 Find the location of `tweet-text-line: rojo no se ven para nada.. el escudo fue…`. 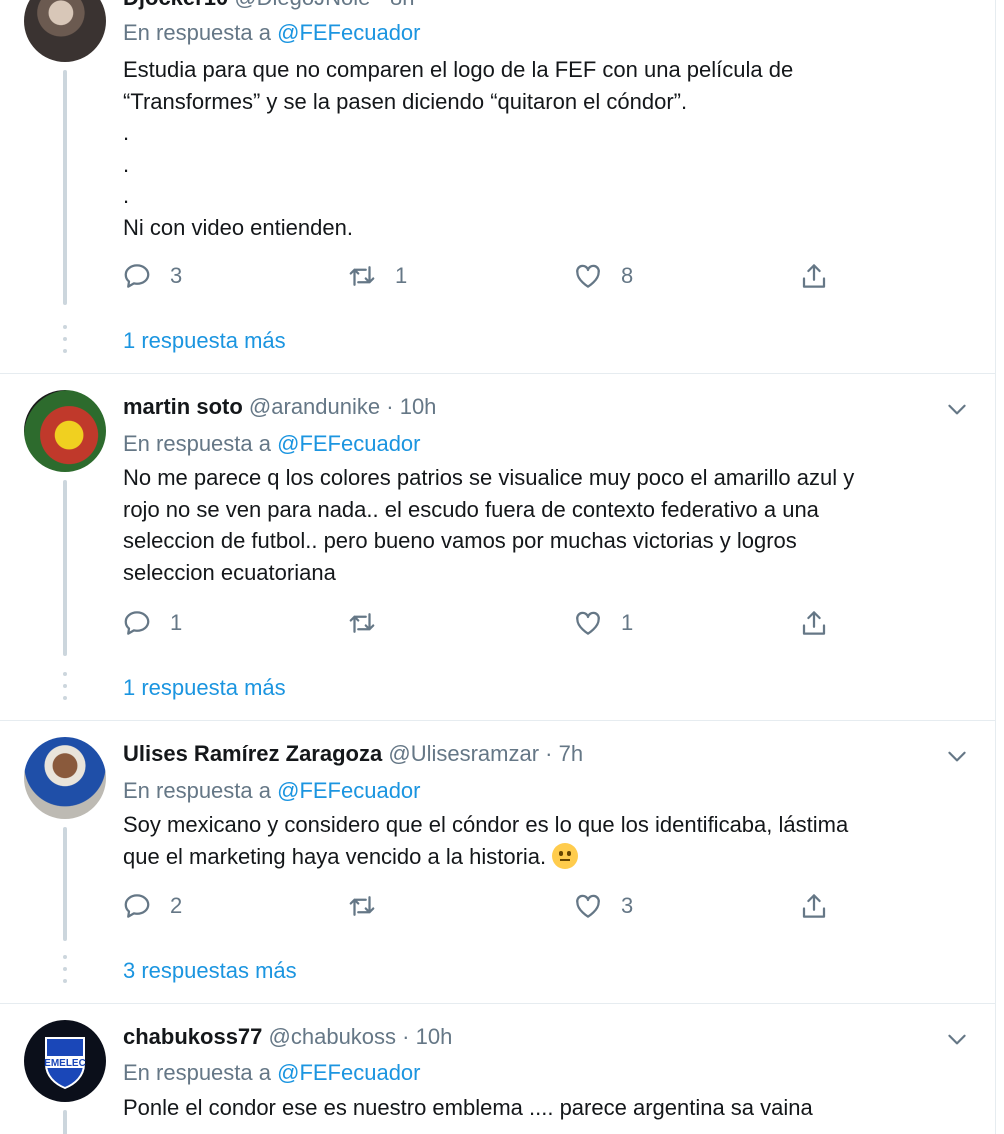

tweet-text-line: rojo no se ven para nada.. el escudo fue… is located at coordinates (471, 509).